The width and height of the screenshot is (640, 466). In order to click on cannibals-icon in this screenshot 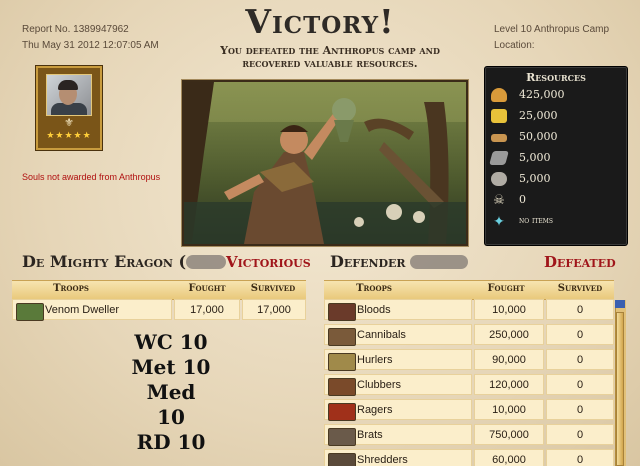, I will do `click(342, 337)`.